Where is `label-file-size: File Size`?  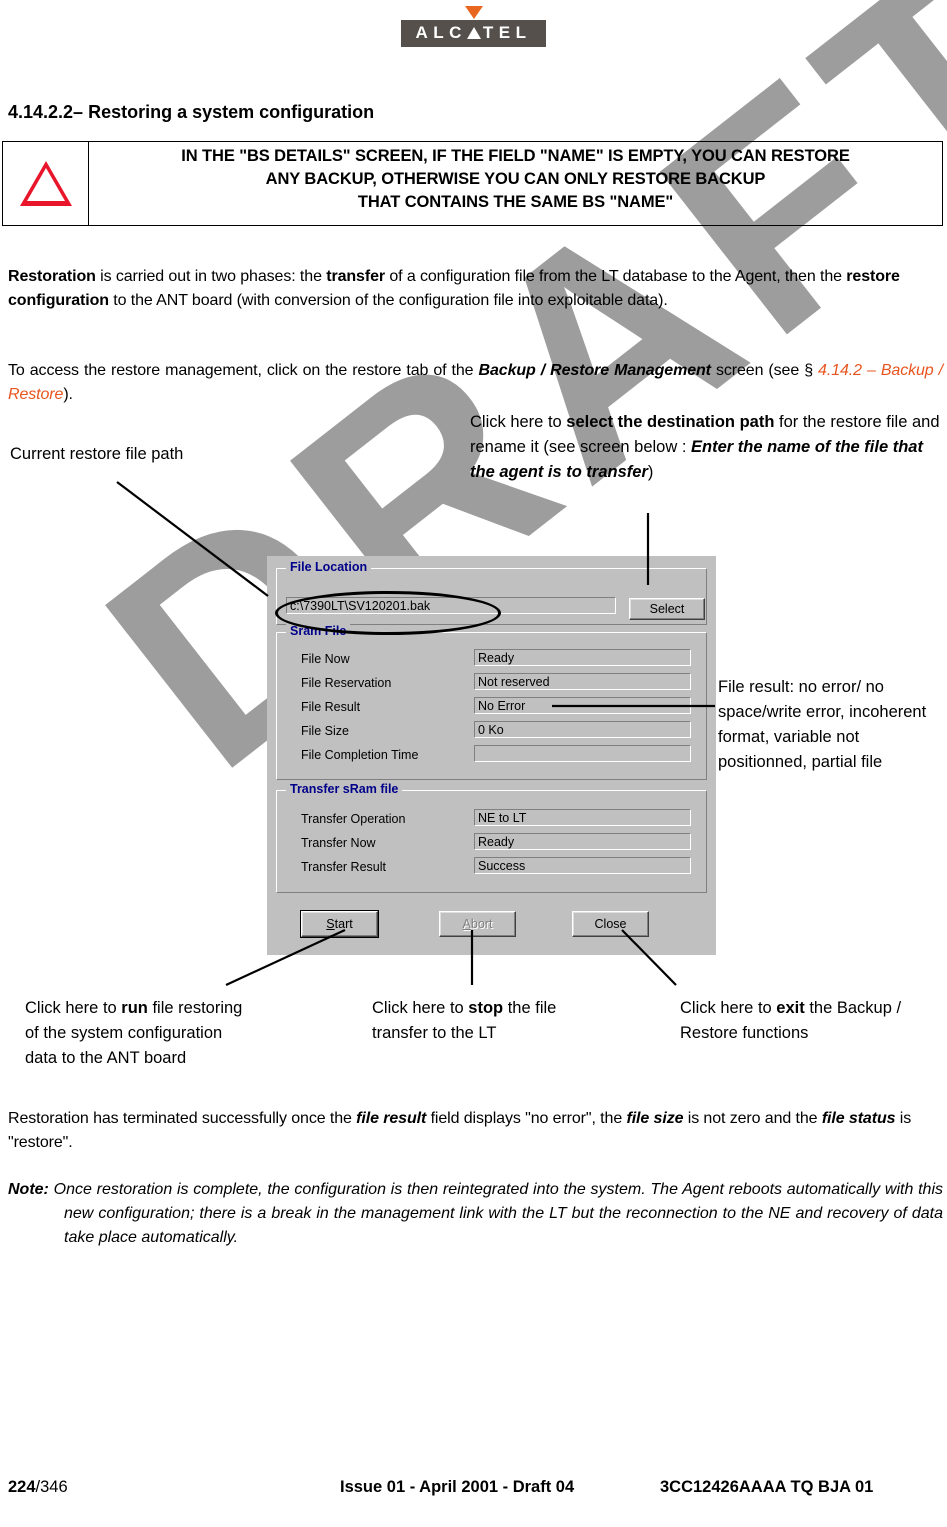 label-file-size: File Size is located at coordinates (325, 731).